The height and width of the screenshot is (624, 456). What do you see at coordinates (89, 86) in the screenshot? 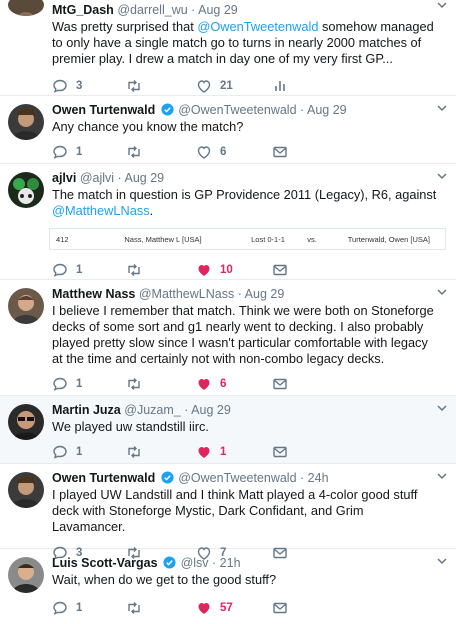
I see `reply-button: 3` at bounding box center [89, 86].